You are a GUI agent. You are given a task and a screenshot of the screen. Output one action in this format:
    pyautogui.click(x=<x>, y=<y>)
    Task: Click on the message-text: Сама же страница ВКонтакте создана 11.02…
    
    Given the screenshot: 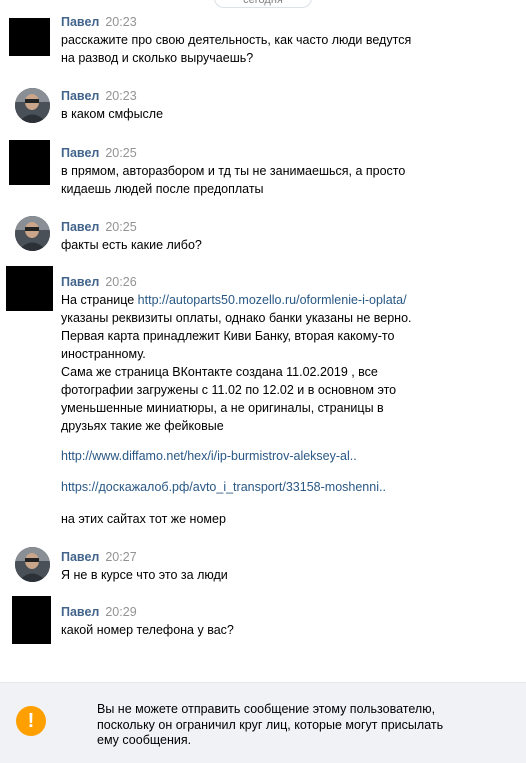 What is the action you would take?
    pyautogui.click(x=219, y=372)
    